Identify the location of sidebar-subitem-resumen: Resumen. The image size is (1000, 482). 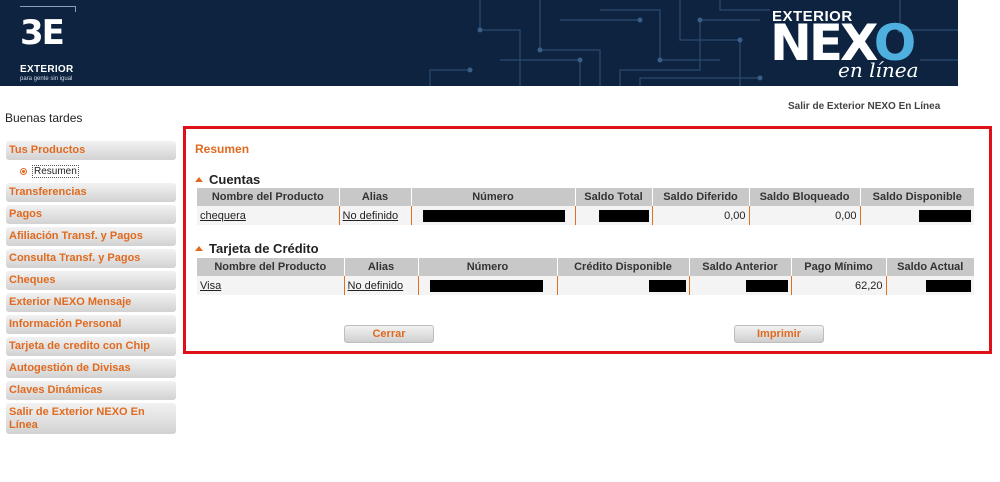
(91, 171).